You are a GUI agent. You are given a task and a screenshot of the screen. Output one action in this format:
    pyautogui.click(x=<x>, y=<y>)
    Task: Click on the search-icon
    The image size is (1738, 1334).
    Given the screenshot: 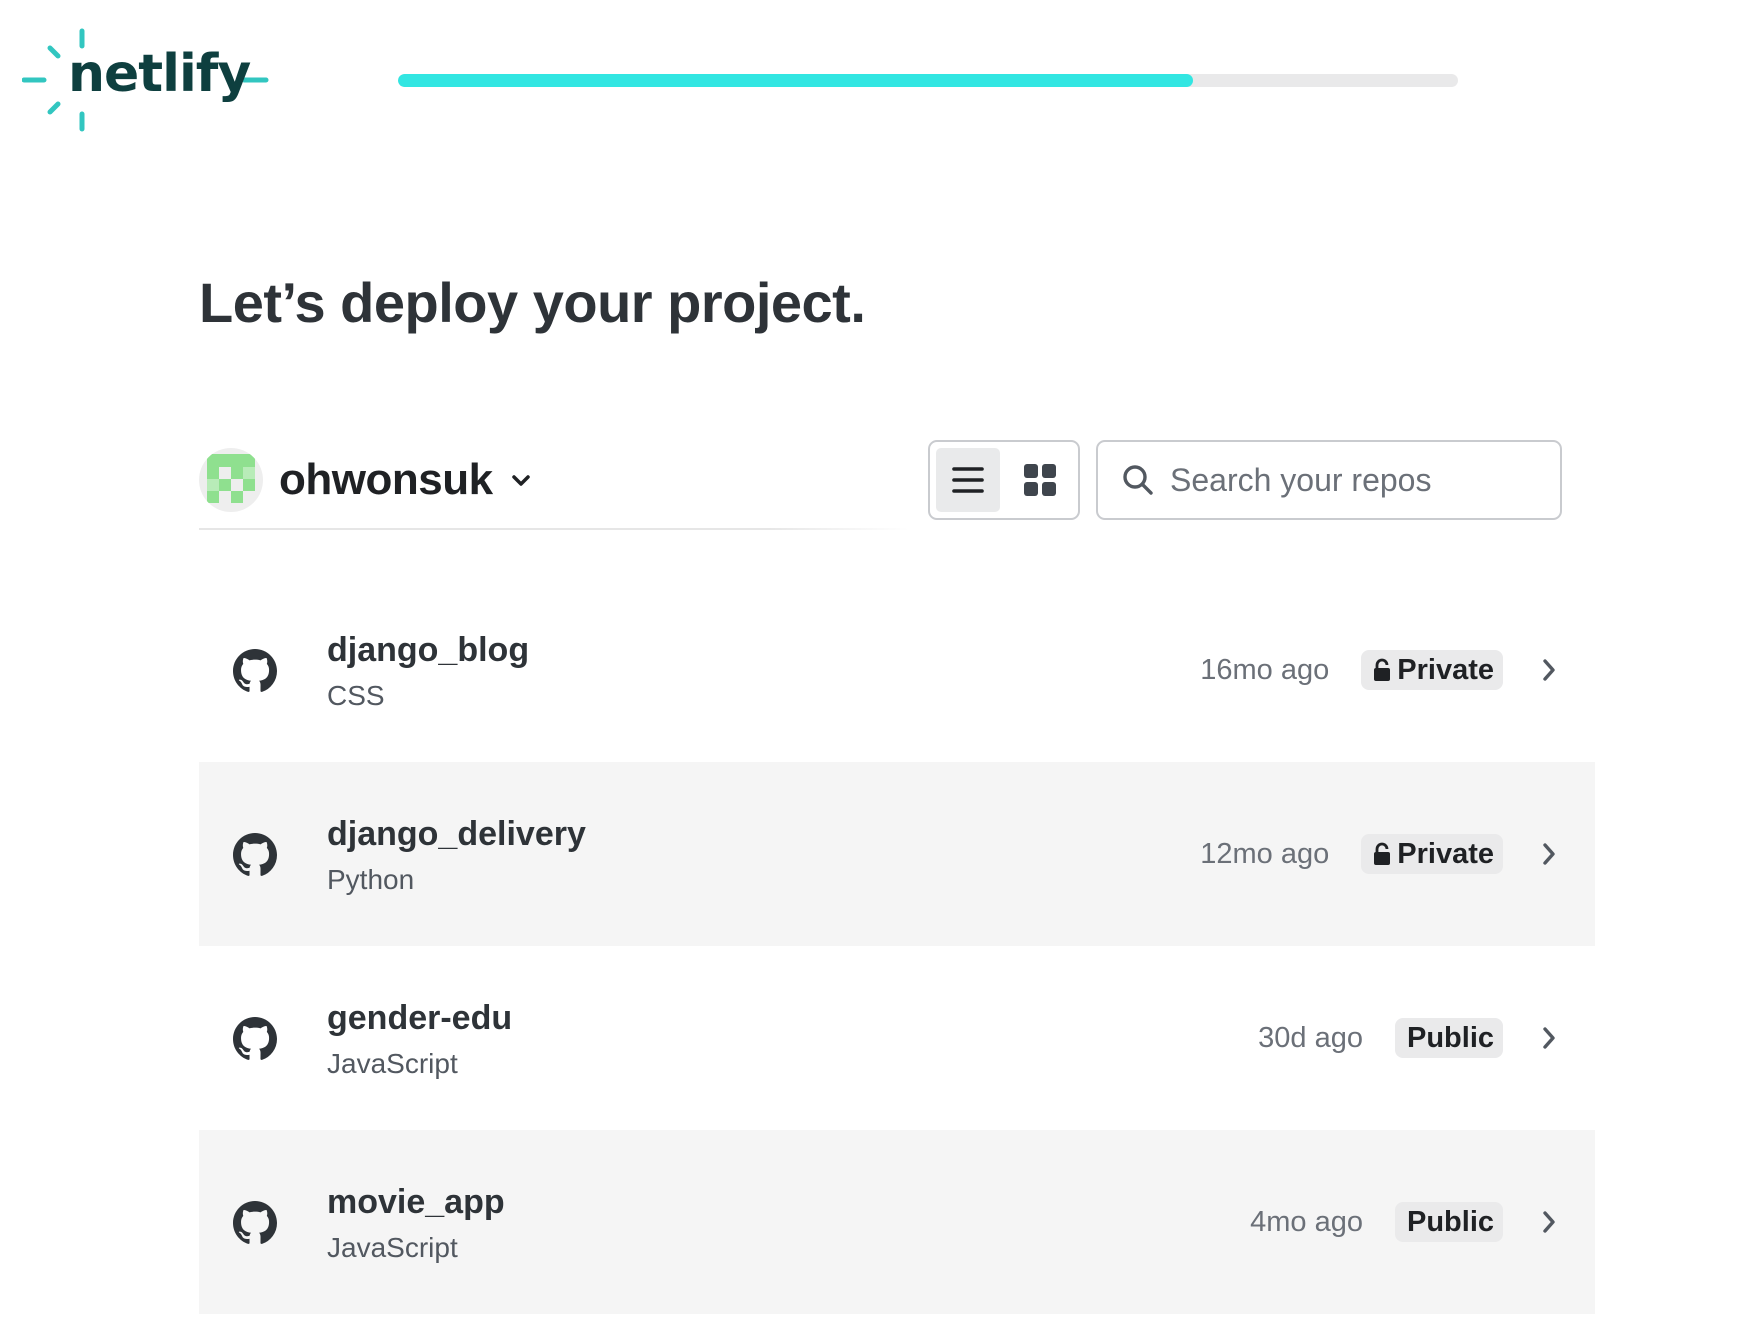 What is the action you would take?
    pyautogui.click(x=1138, y=480)
    